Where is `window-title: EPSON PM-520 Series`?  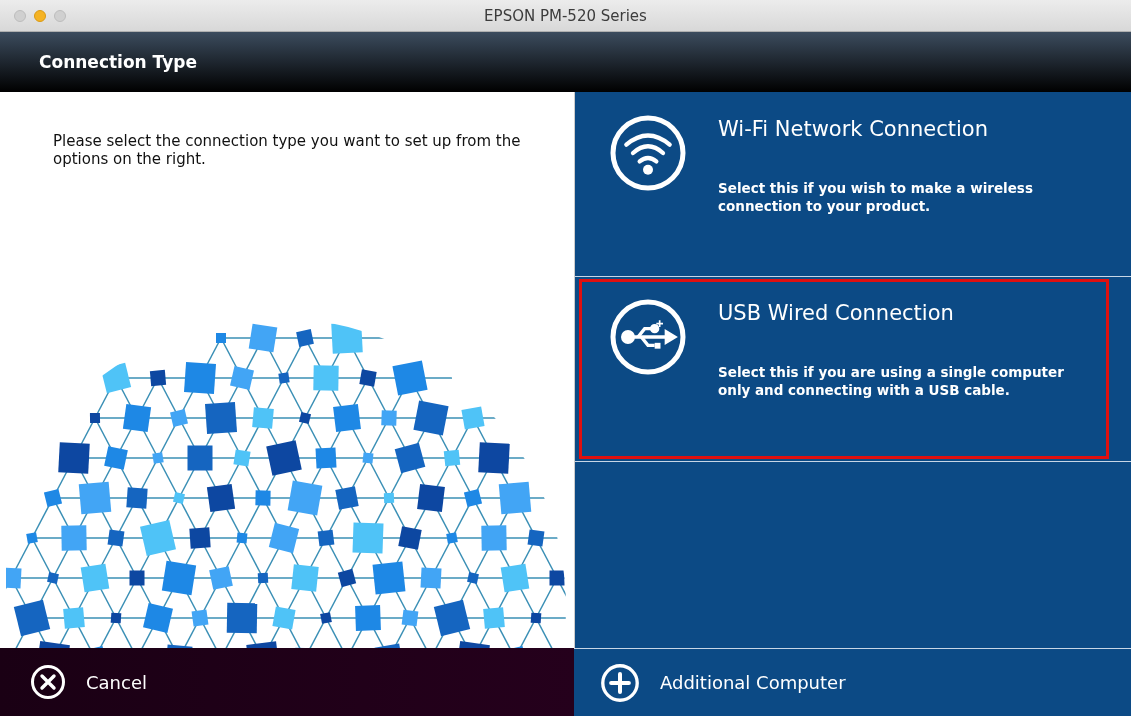 window-title: EPSON PM-520 Series is located at coordinates (565, 15).